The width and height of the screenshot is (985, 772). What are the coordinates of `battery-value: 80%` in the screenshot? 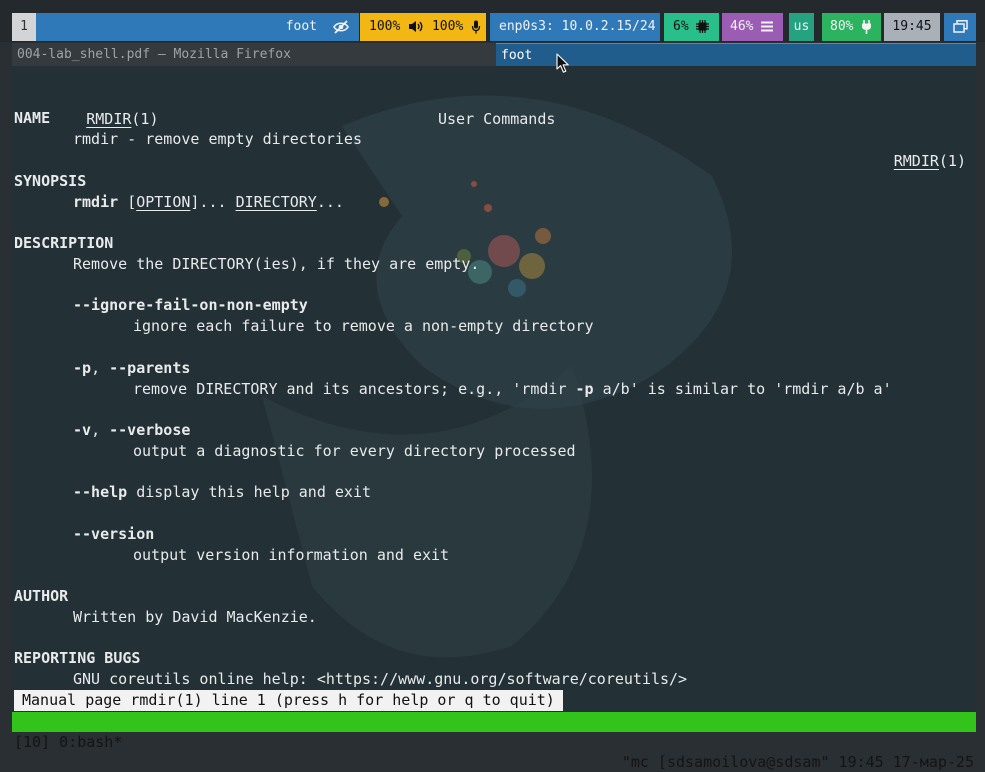 It's located at (842, 26).